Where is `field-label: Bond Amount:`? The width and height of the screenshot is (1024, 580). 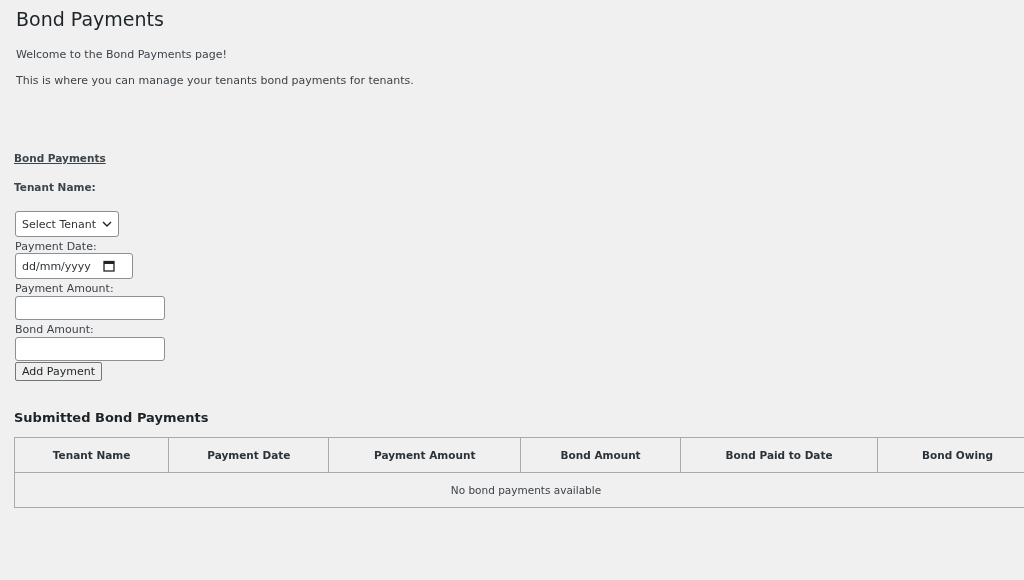
field-label: Bond Amount: is located at coordinates (55, 329).